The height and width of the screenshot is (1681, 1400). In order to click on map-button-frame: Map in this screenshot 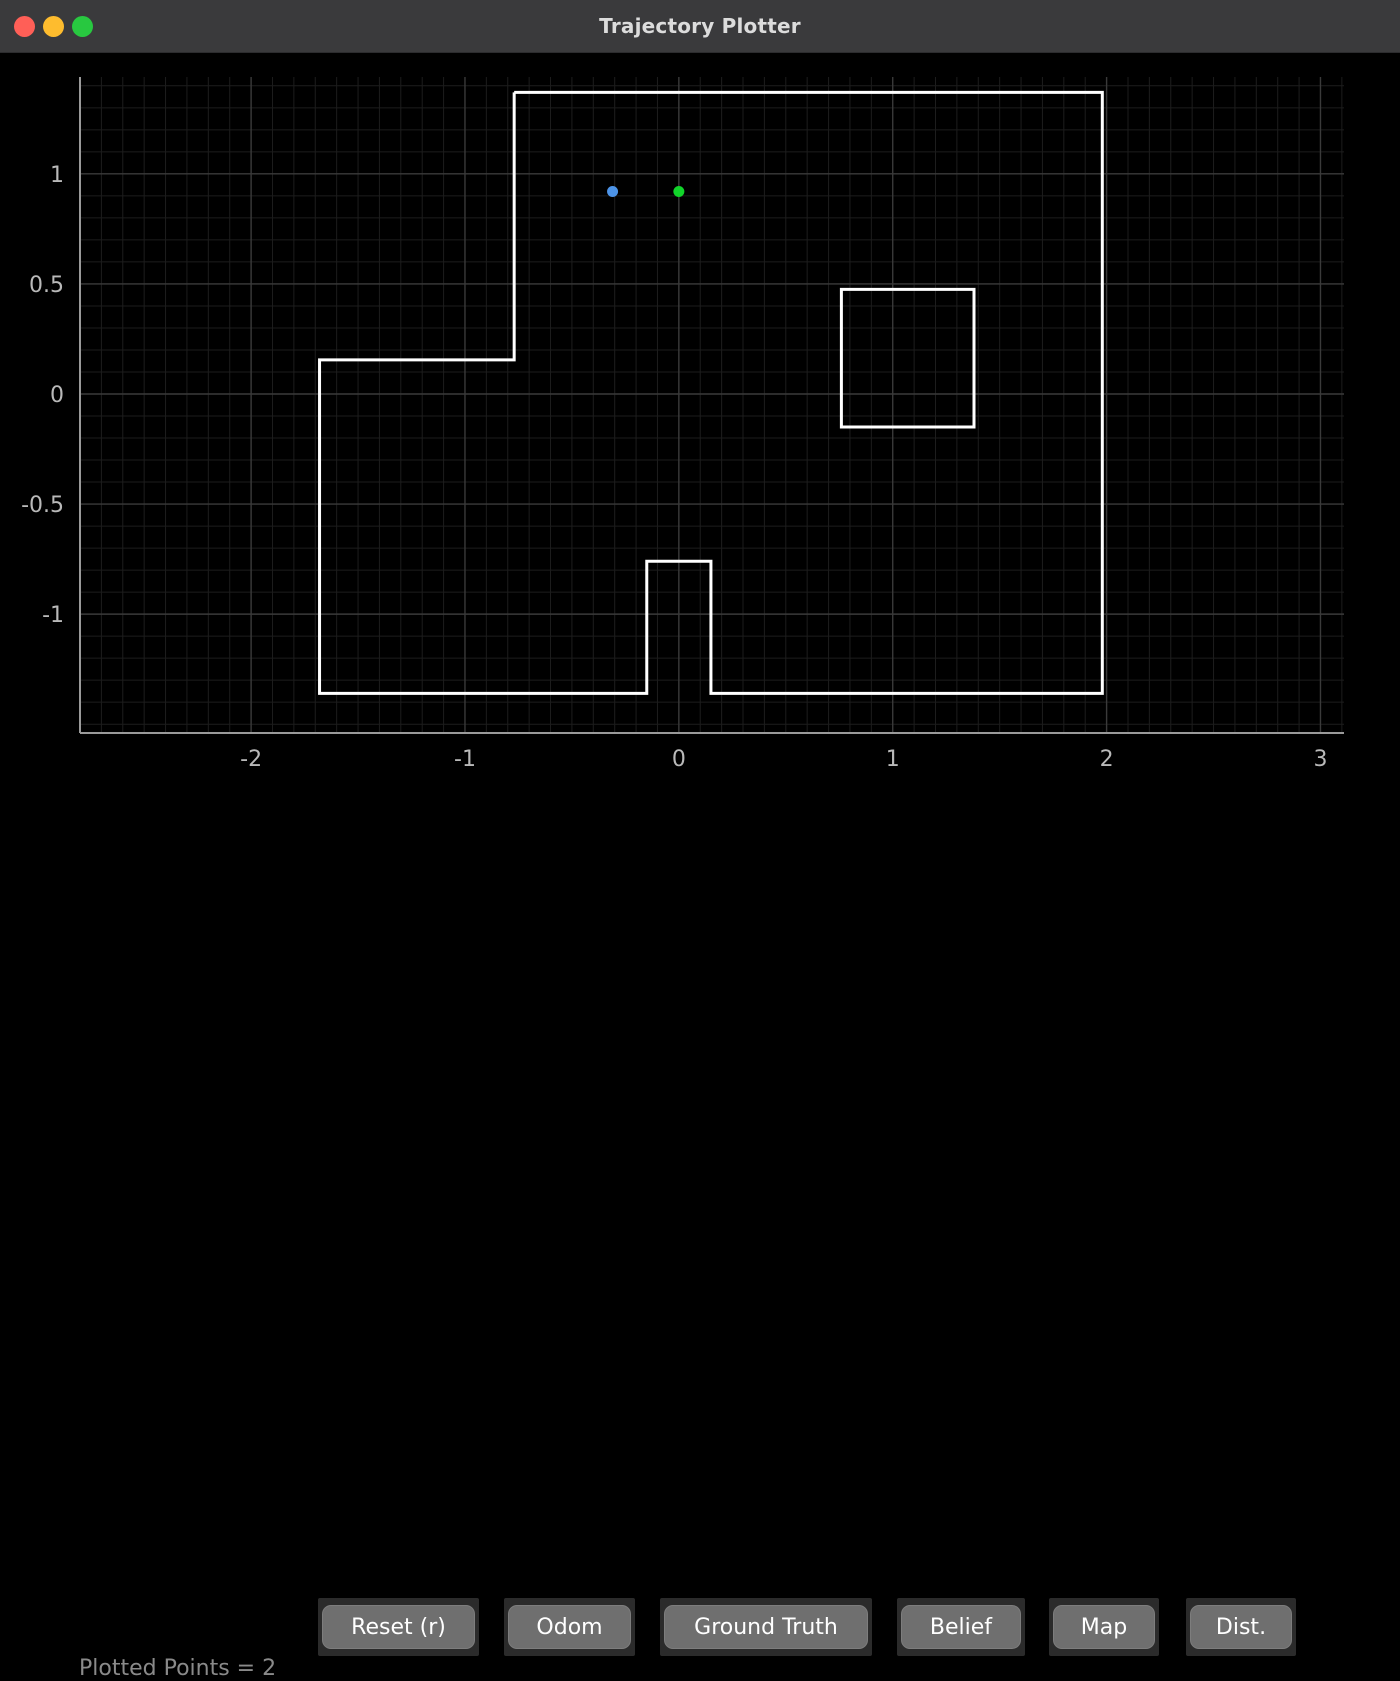, I will do `click(1104, 1627)`.